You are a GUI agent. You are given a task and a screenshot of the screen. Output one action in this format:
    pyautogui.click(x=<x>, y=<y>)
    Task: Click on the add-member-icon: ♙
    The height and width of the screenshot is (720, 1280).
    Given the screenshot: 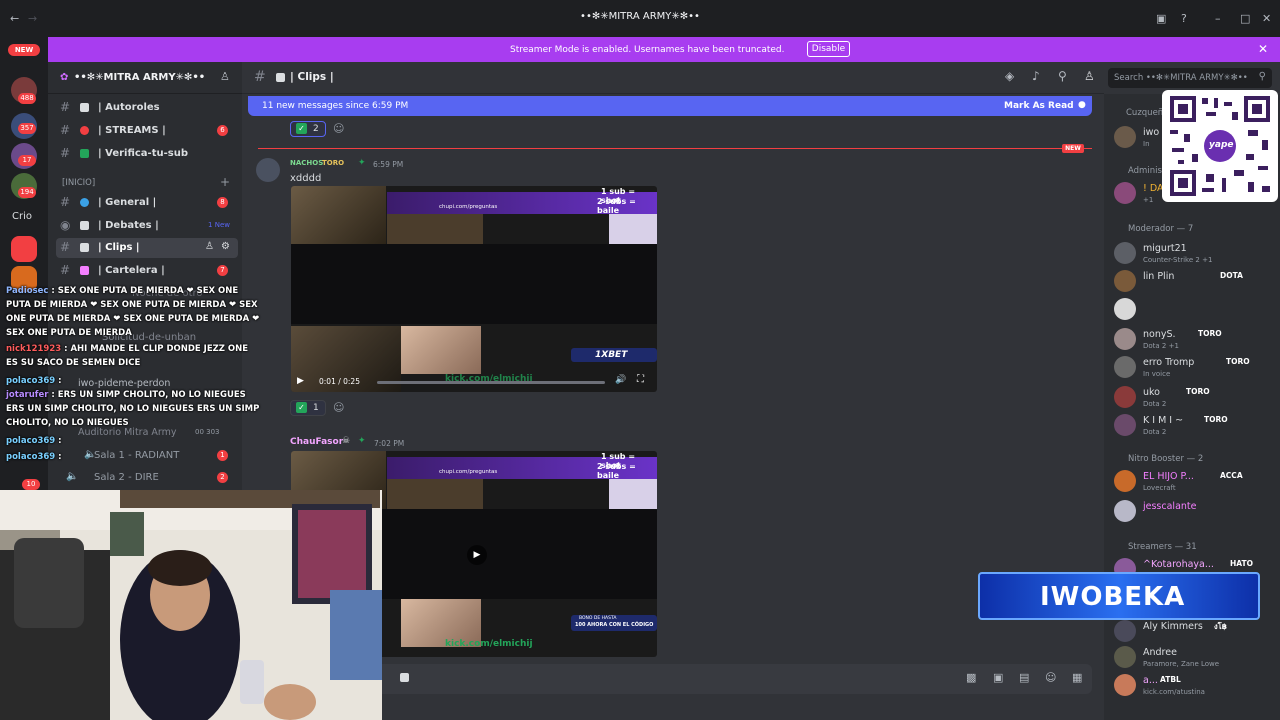 What is the action you would take?
    pyautogui.click(x=225, y=76)
    